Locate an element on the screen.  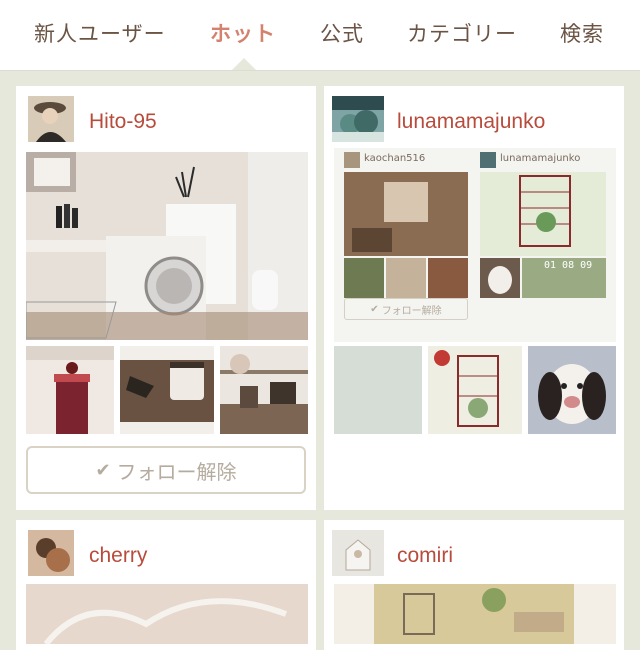
tab-hot: ホット is located at coordinates (243, 33).